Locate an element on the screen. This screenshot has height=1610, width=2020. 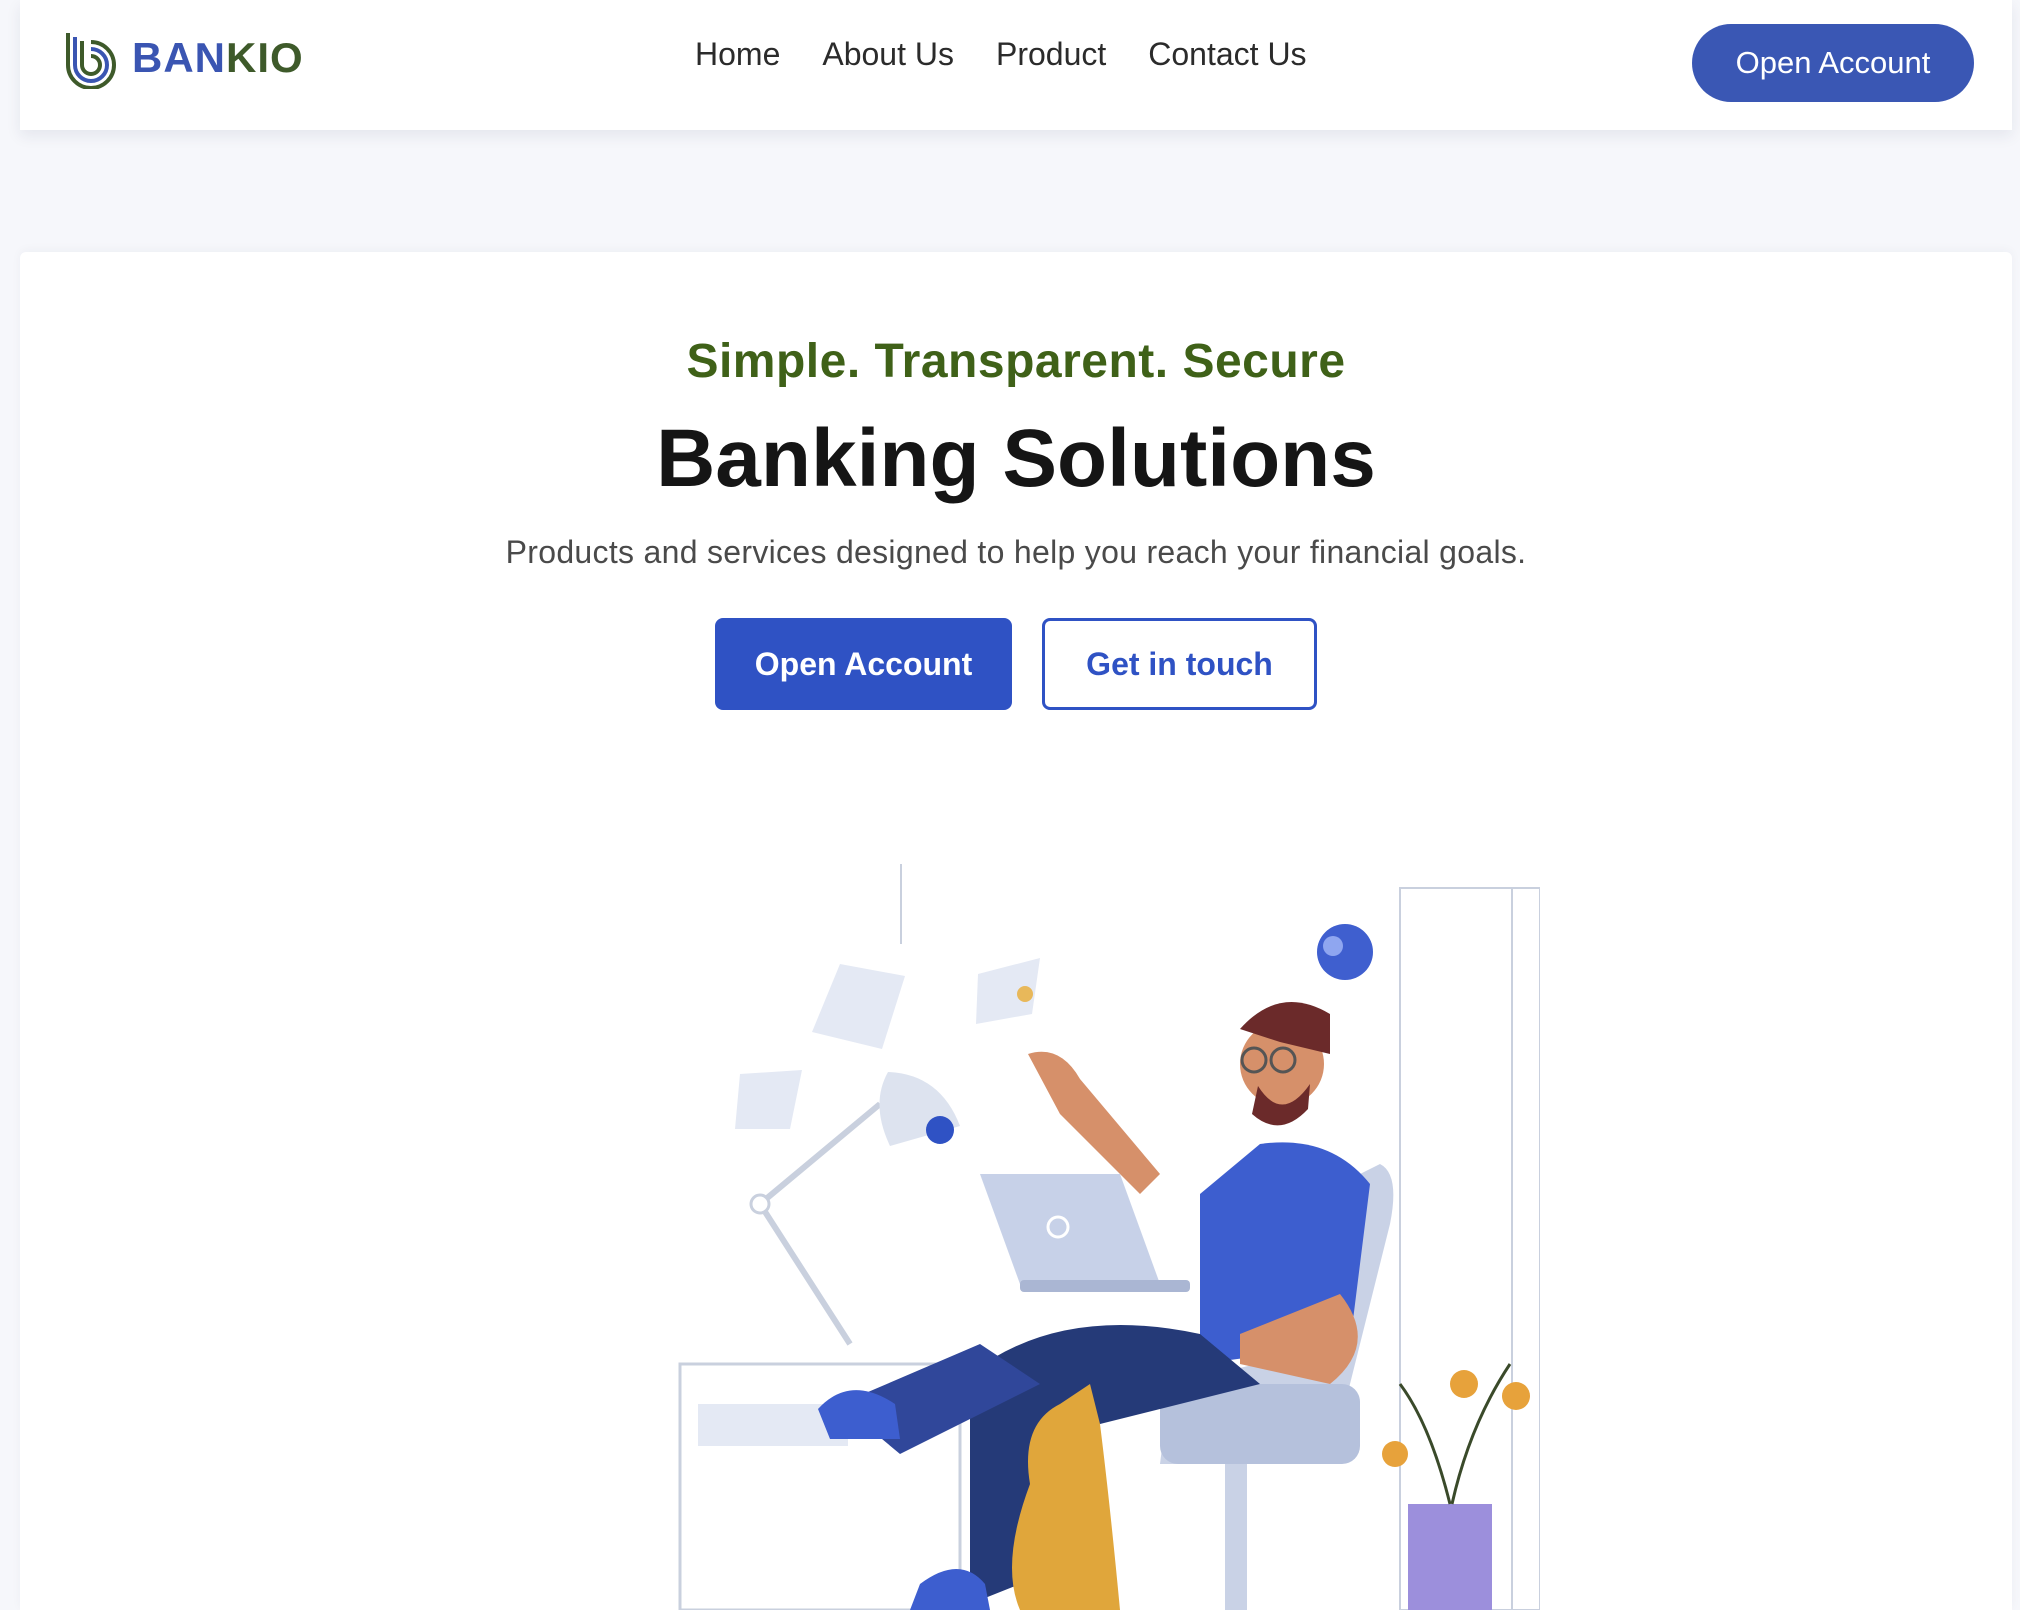
nav-link-product: Product is located at coordinates (1051, 54).